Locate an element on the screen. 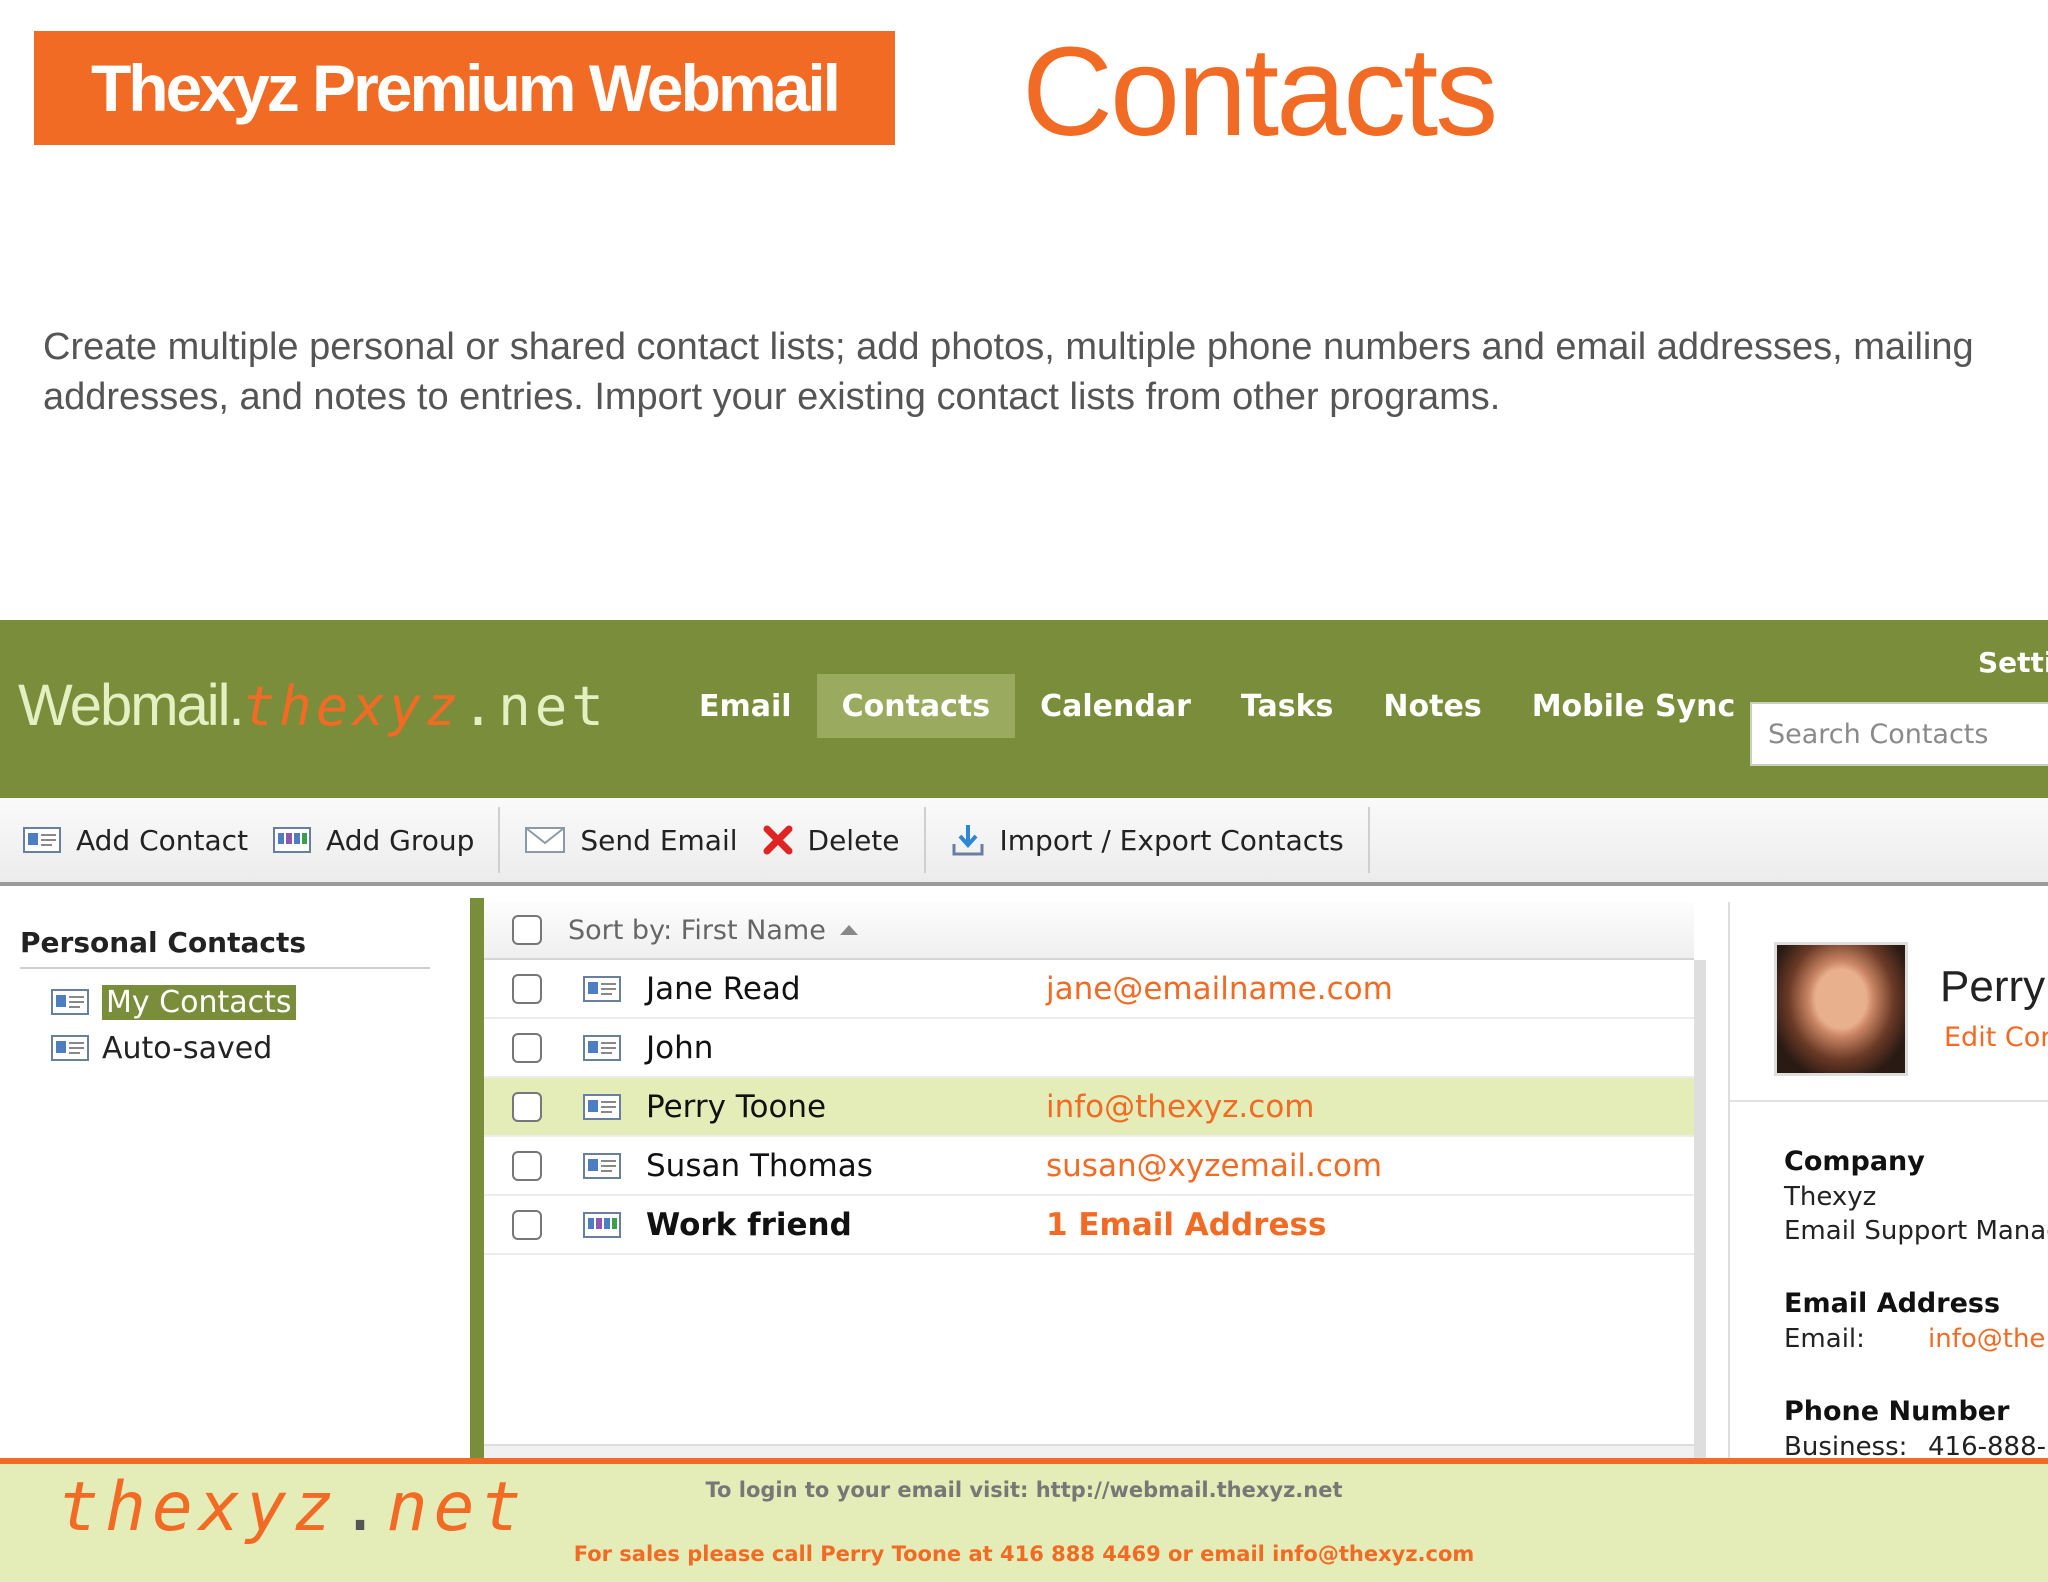 The width and height of the screenshot is (2048, 1582). sidebar-item-my-contacts: My Contacts is located at coordinates (173, 1002).